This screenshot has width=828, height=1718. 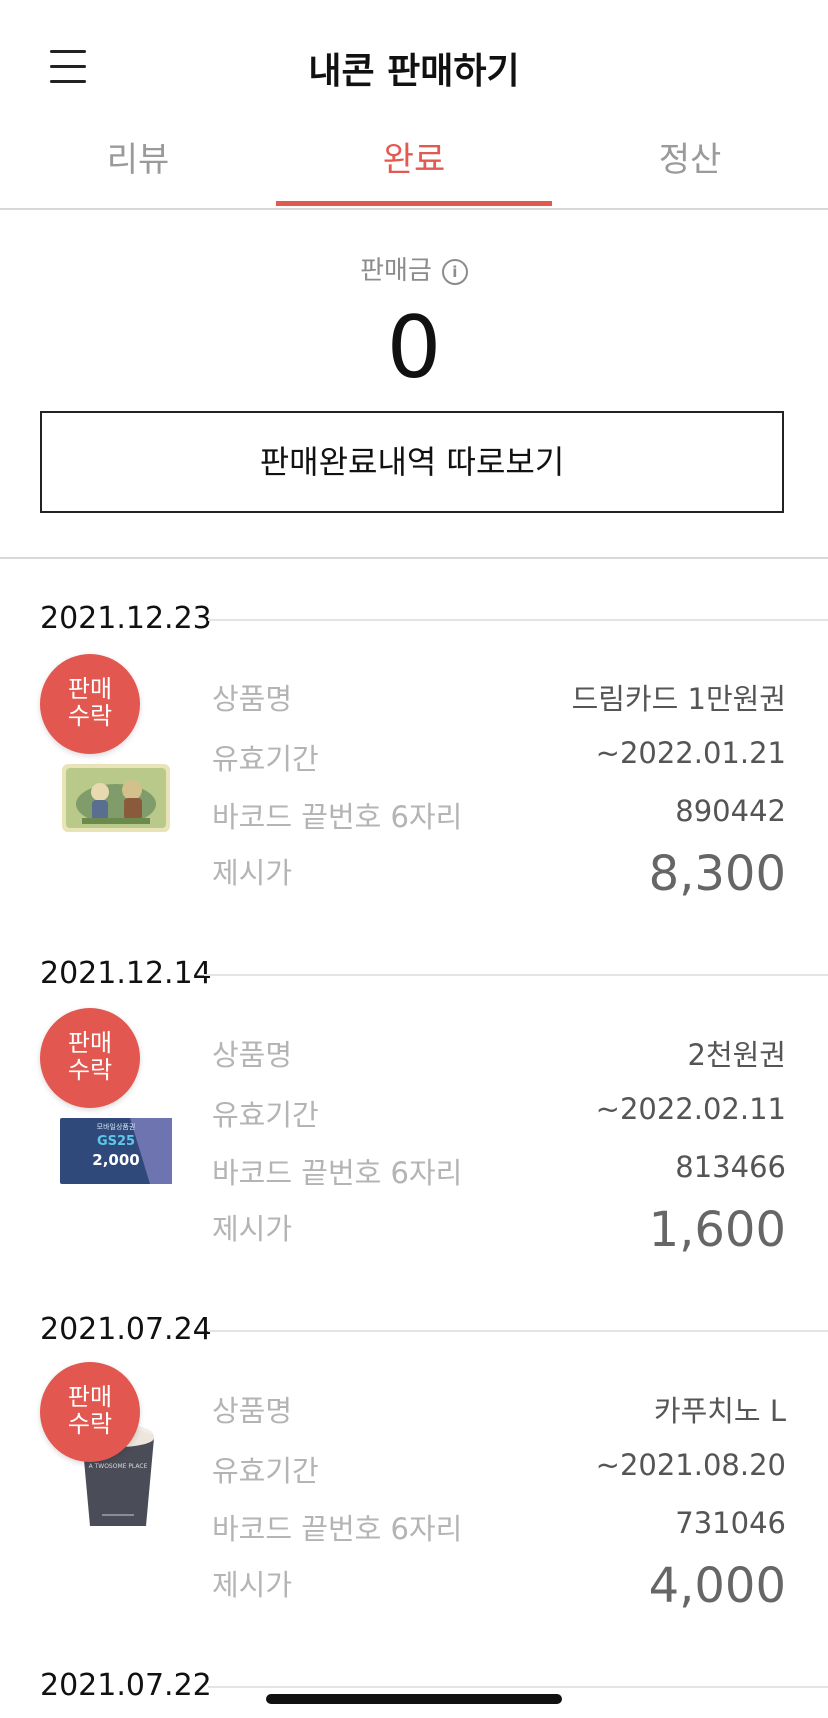 What do you see at coordinates (717, 1586) in the screenshot?
I see `price-value: 4,000` at bounding box center [717, 1586].